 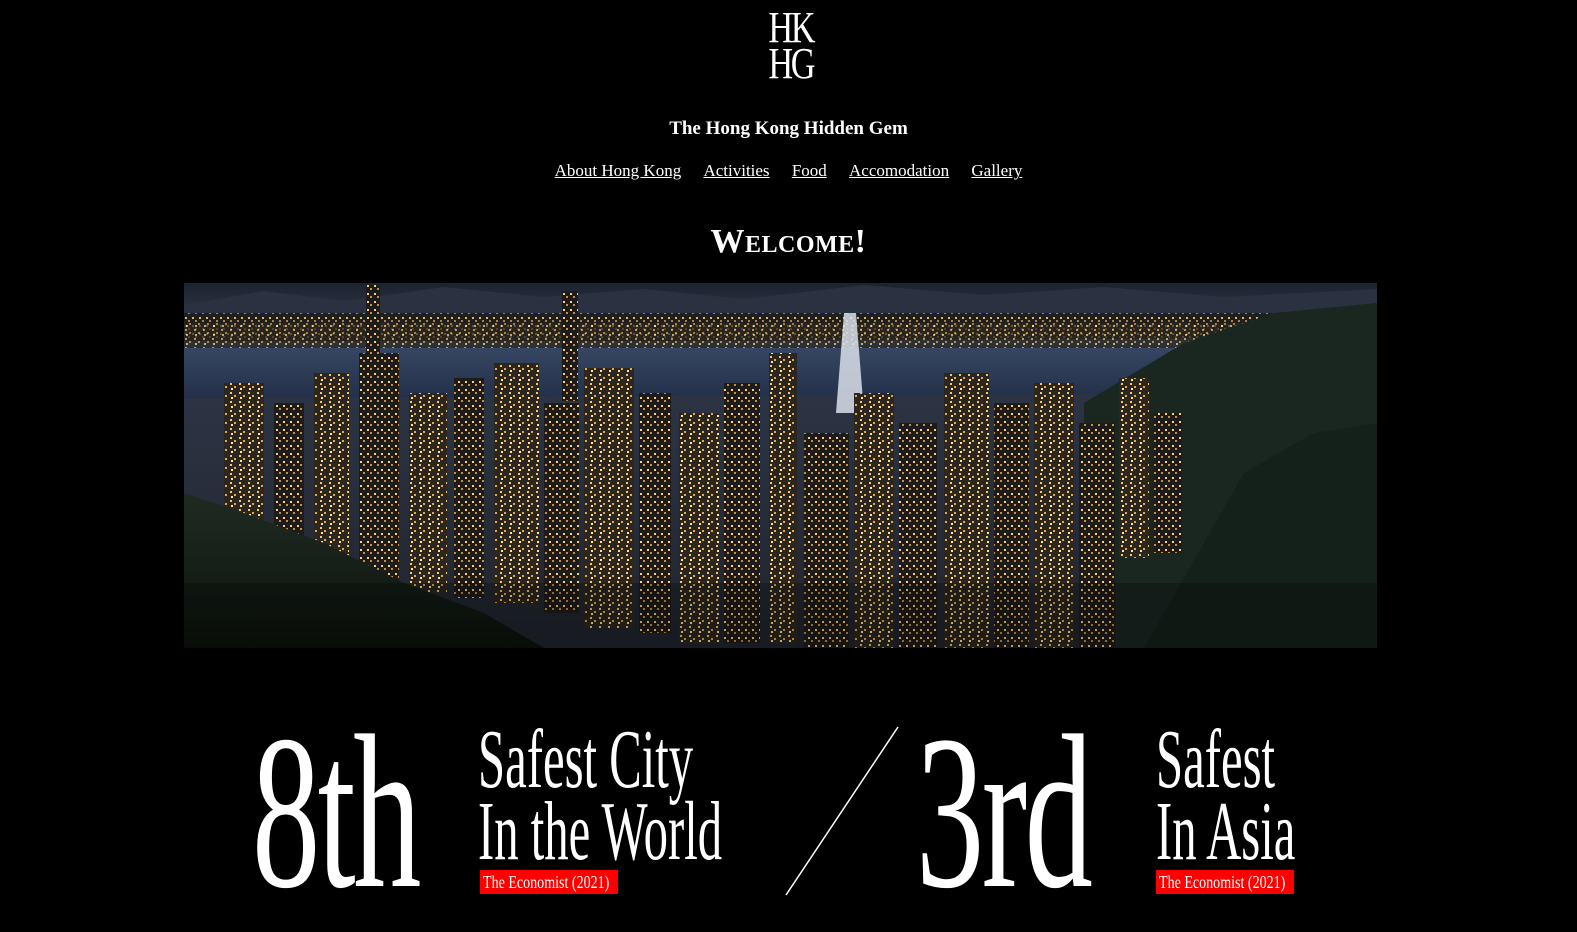 I want to click on nav-link-about-hong-kong: About Hong Kong, so click(x=618, y=170).